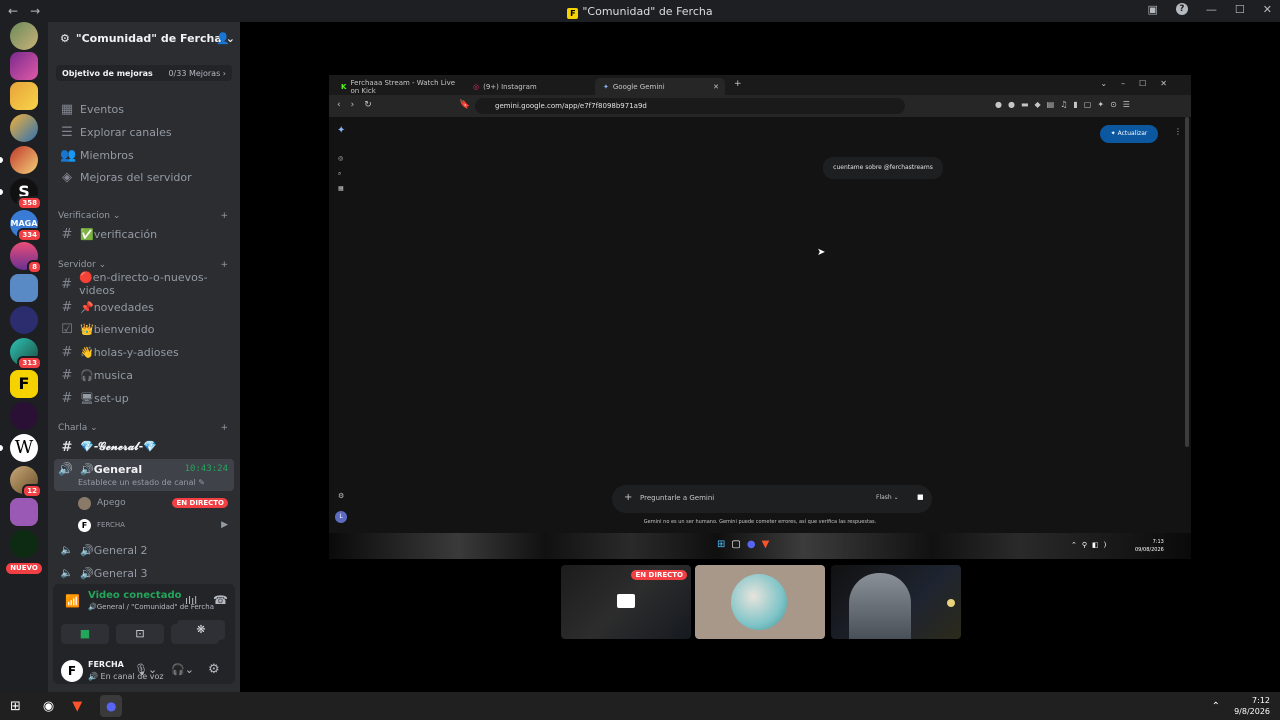  I want to click on channel-general-text: # 💎-𝓖𝓮𝓷𝓮𝓻𝓪𝓵-💎, so click(144, 447).